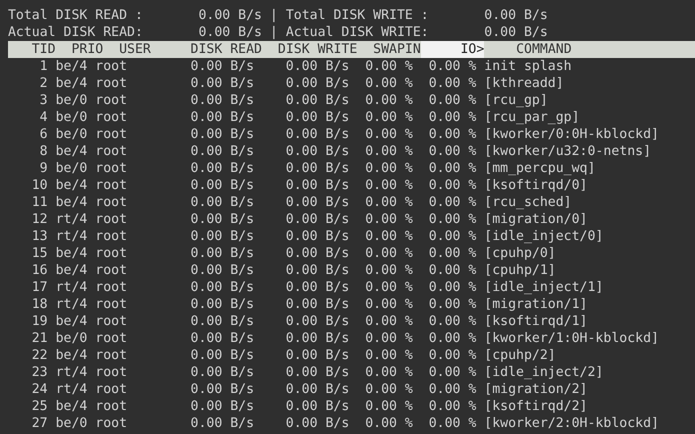 The width and height of the screenshot is (695, 434). Describe the element at coordinates (39, 423) in the screenshot. I see `table-cell-text: 27` at that location.